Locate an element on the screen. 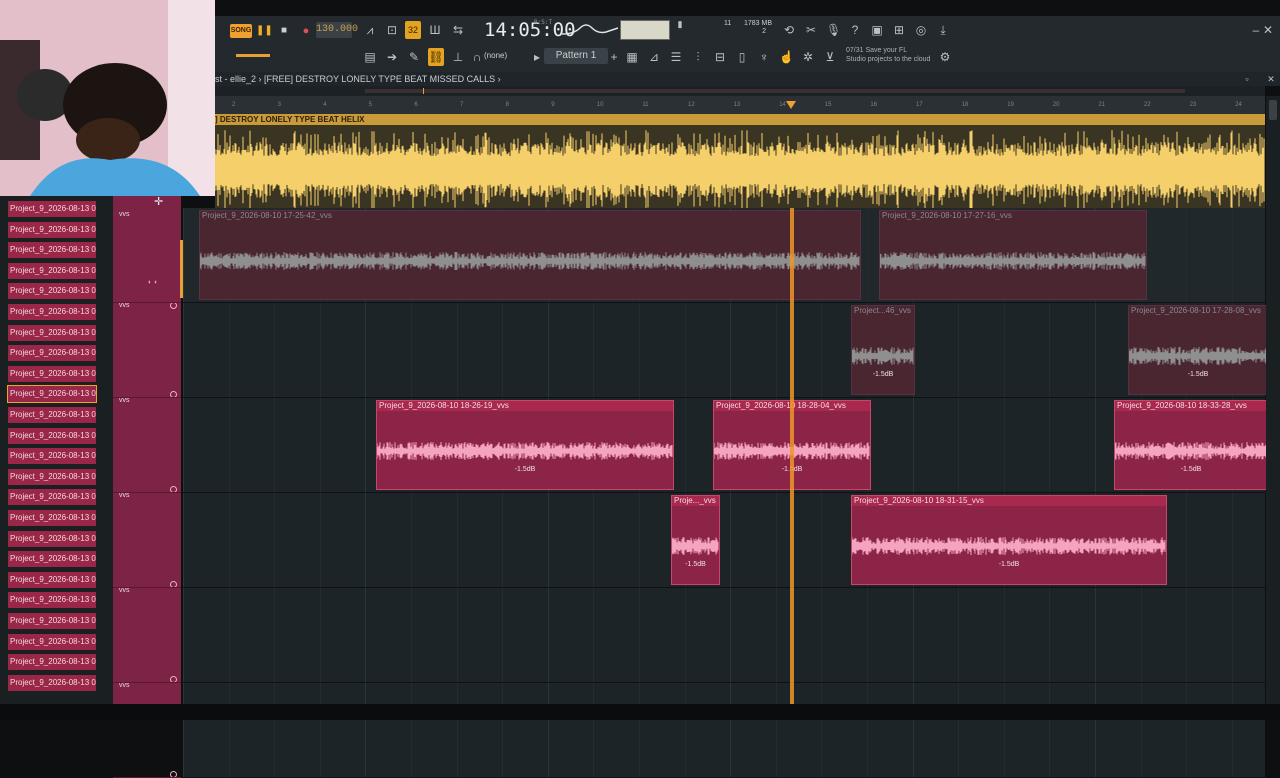 This screenshot has width=1280, height=778. audio-clip: Project_9_2026-08-10 18-26-19_vvs -1.5dB is located at coordinates (525, 445).